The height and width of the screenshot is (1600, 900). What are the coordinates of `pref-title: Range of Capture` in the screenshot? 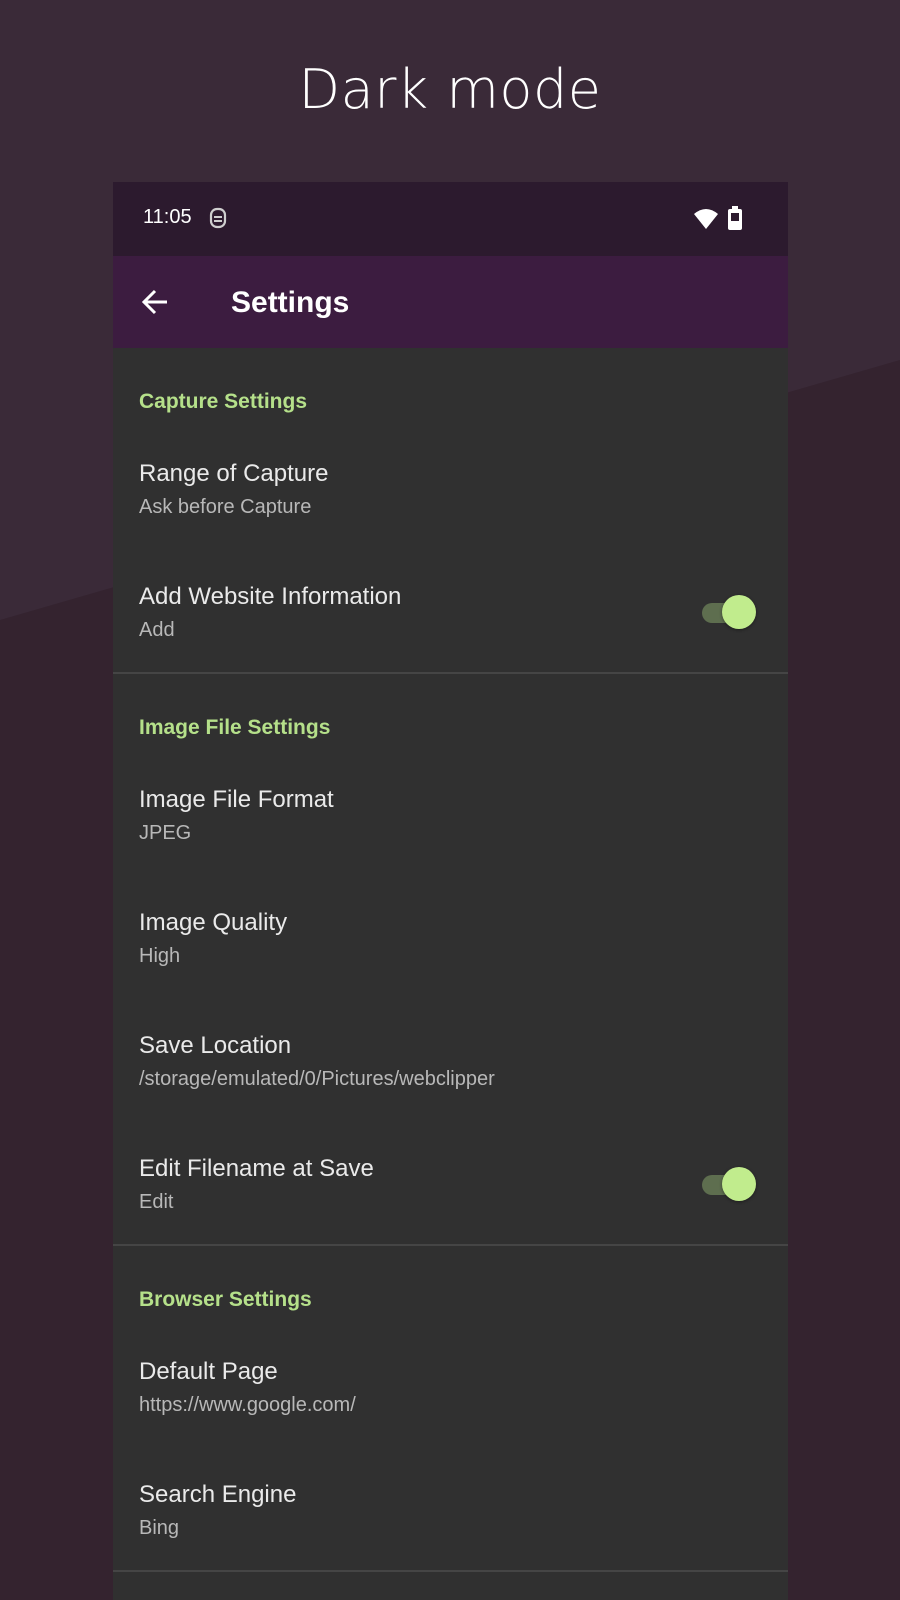 It's located at (234, 473).